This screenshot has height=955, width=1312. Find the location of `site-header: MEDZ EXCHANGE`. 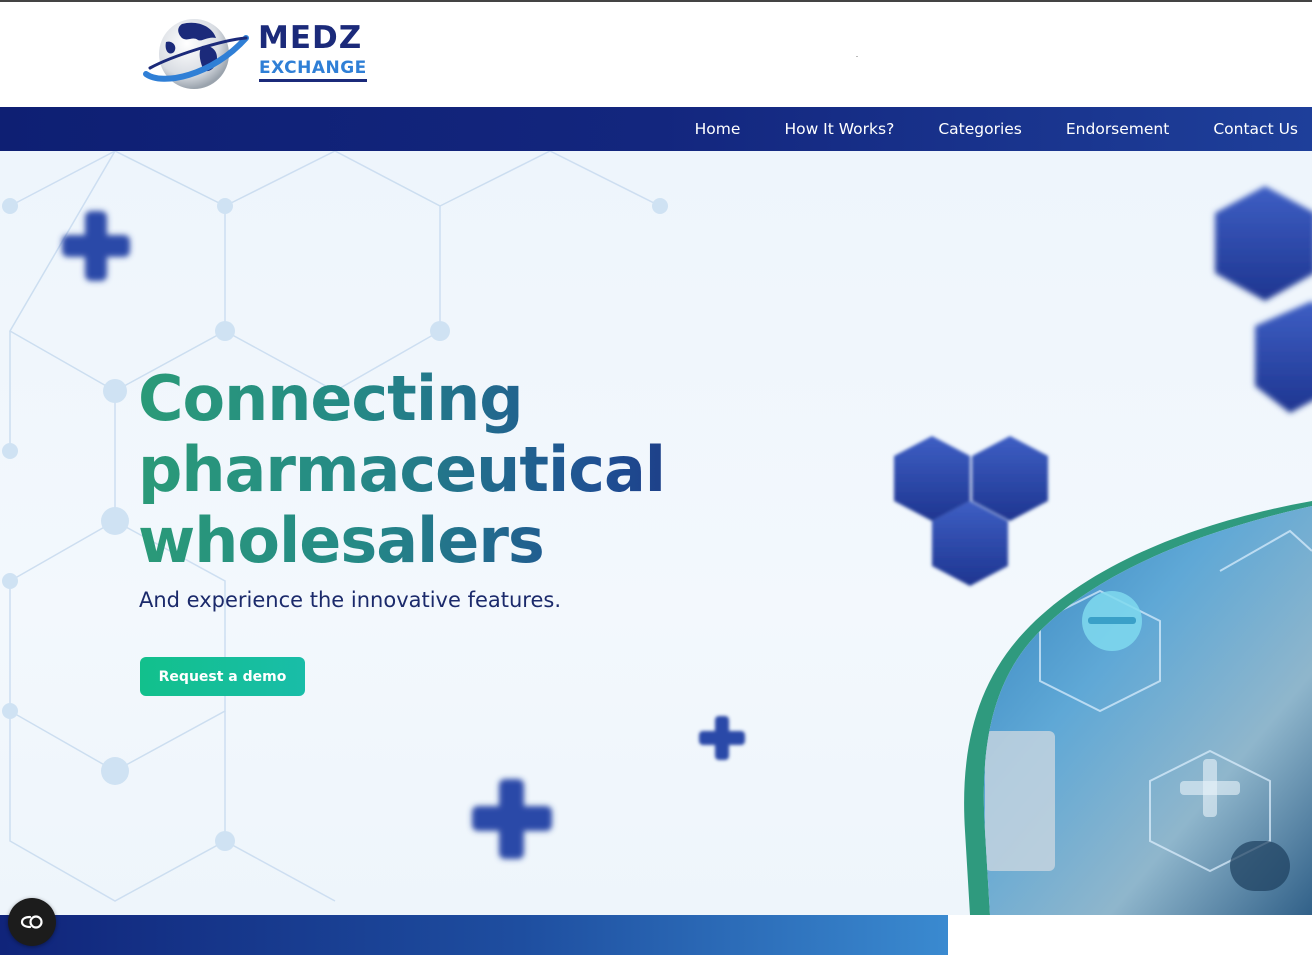

site-header: MEDZ EXCHANGE is located at coordinates (656, 54).